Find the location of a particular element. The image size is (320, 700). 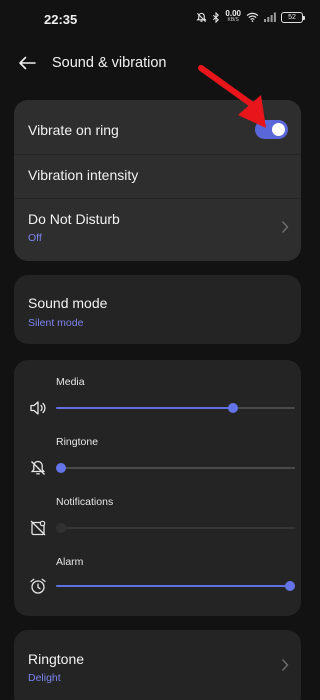

status-icons: 0.00 KB/S 52 is located at coordinates (250, 17).